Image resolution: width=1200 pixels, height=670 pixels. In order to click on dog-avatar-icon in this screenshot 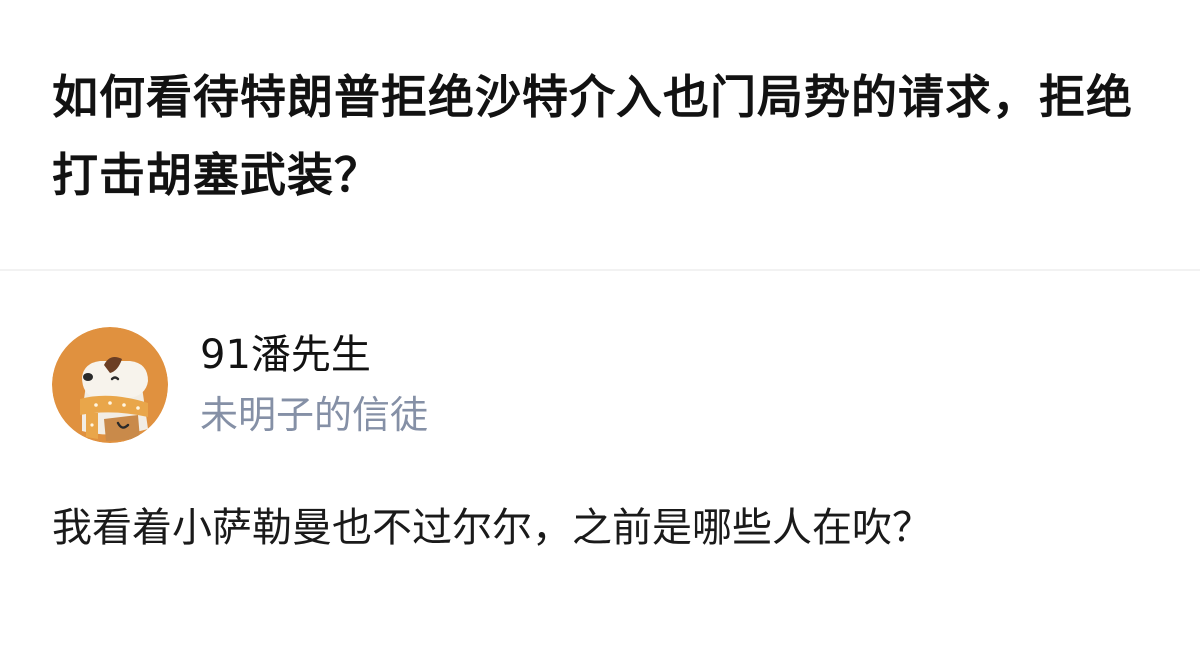, I will do `click(110, 385)`.